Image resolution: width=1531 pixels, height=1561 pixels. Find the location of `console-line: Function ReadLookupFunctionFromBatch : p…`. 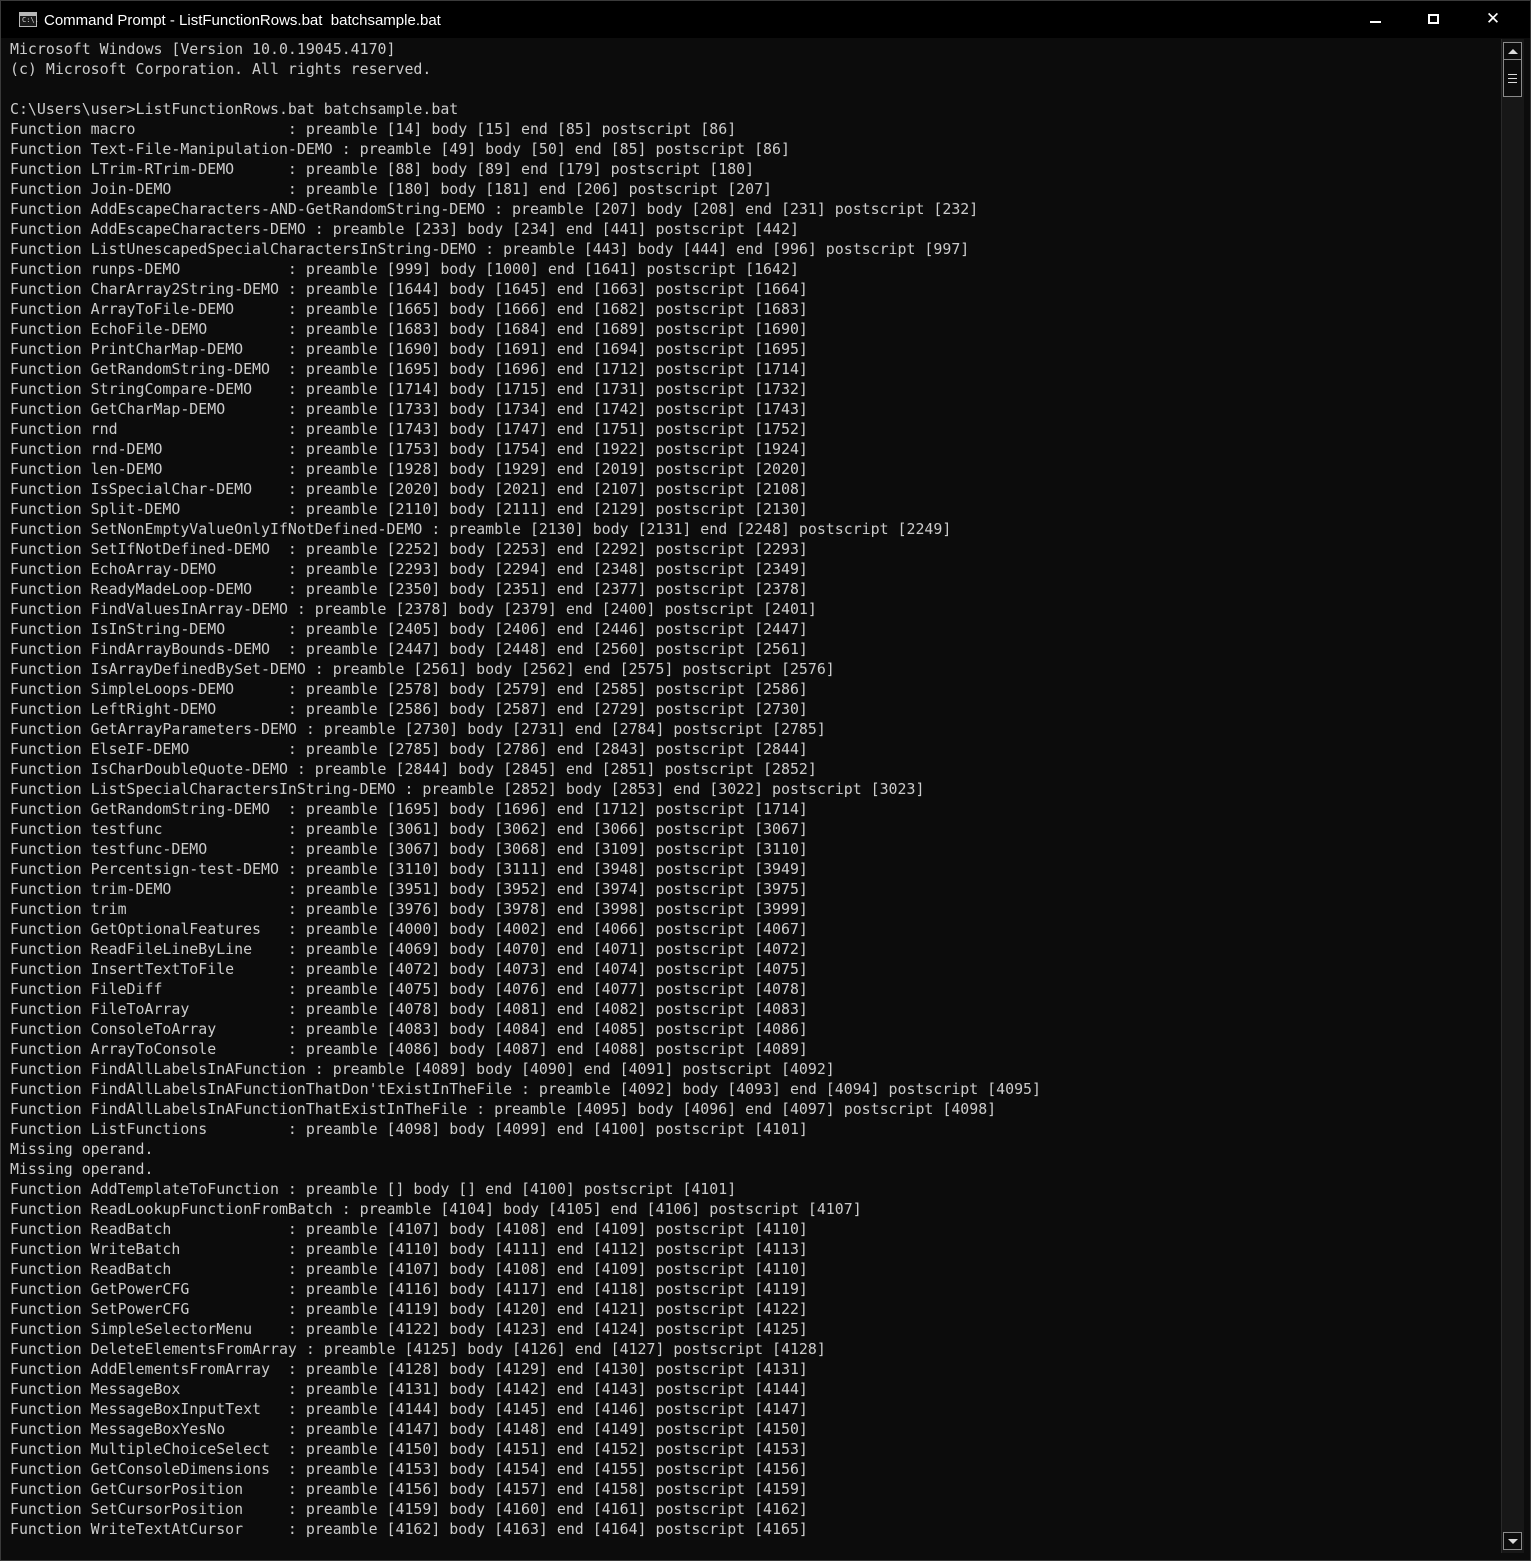

console-line: Function ReadLookupFunctionFromBatch : p… is located at coordinates (436, 1209).